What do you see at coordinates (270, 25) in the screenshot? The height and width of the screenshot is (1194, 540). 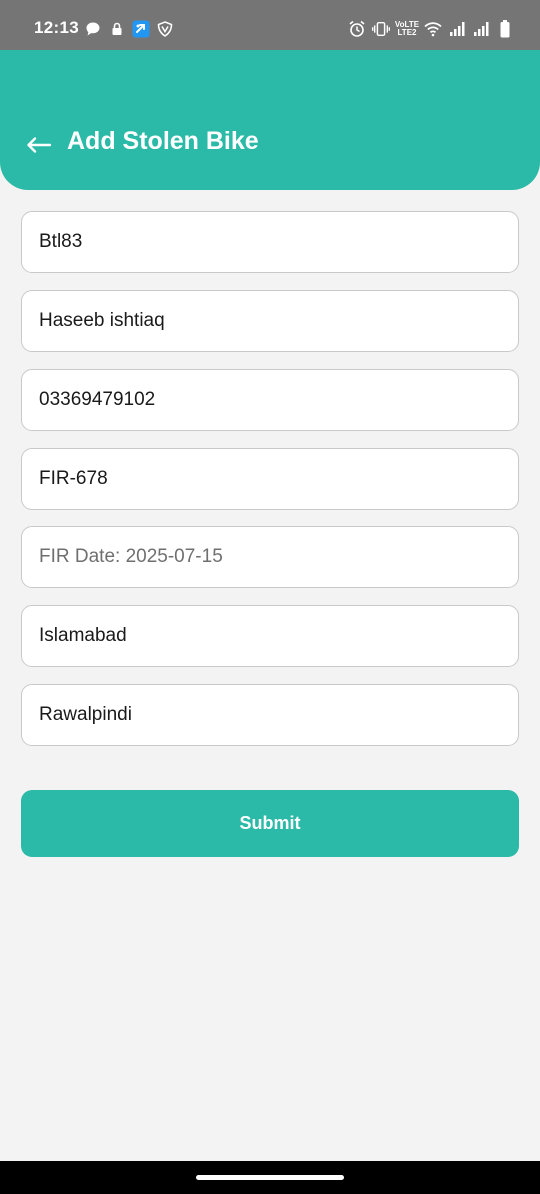 I see `status-bar: 12:13 VoLTE LTE2` at bounding box center [270, 25].